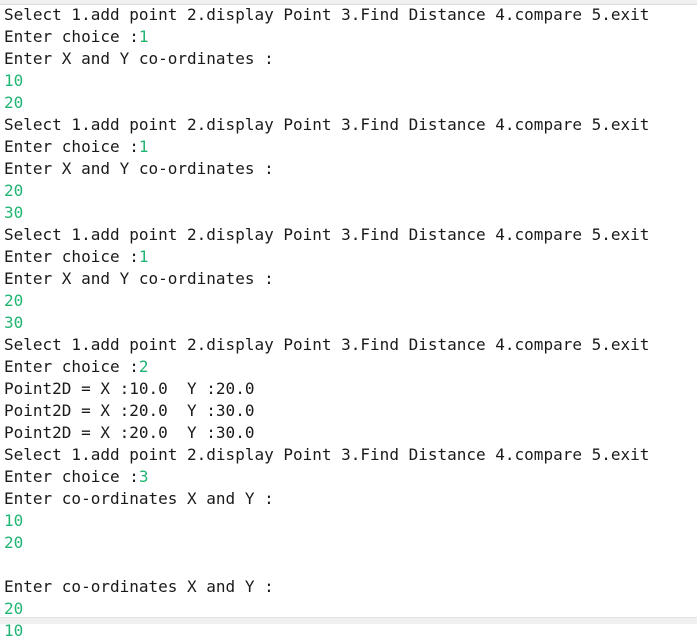 This screenshot has height=642, width=697. I want to click on horizontal-scrollbar, so click(348, 620).